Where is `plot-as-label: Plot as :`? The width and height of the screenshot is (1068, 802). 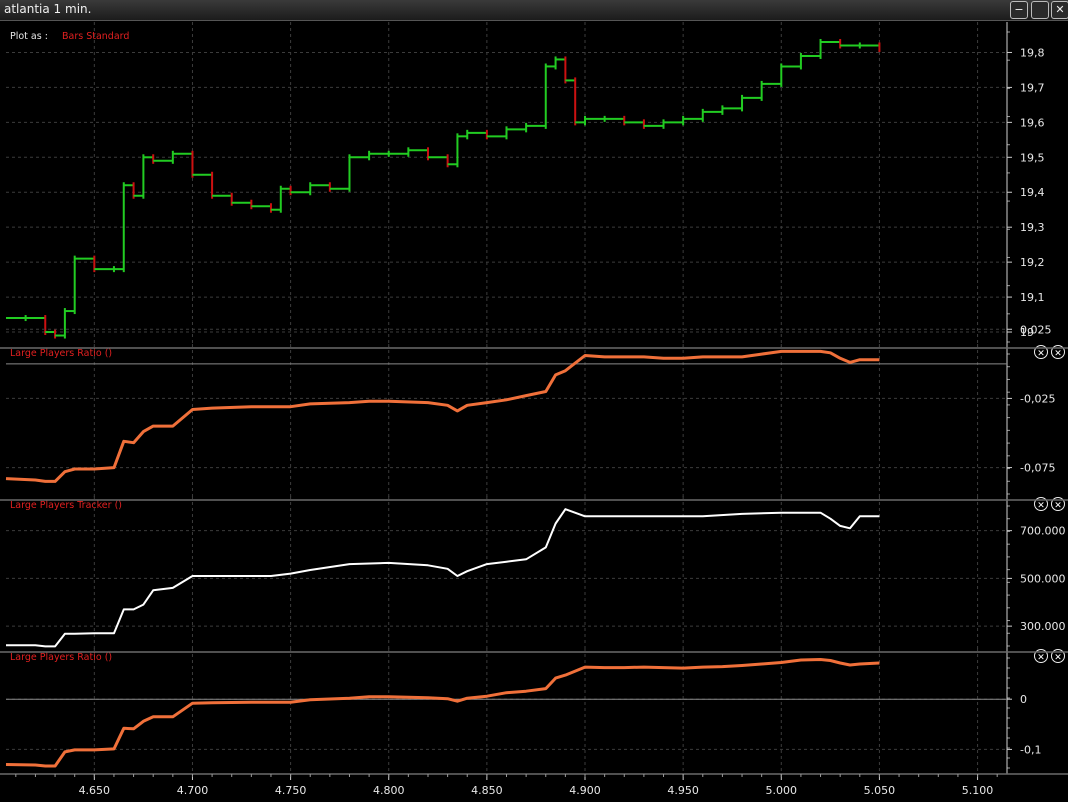 plot-as-label: Plot as : is located at coordinates (29, 36).